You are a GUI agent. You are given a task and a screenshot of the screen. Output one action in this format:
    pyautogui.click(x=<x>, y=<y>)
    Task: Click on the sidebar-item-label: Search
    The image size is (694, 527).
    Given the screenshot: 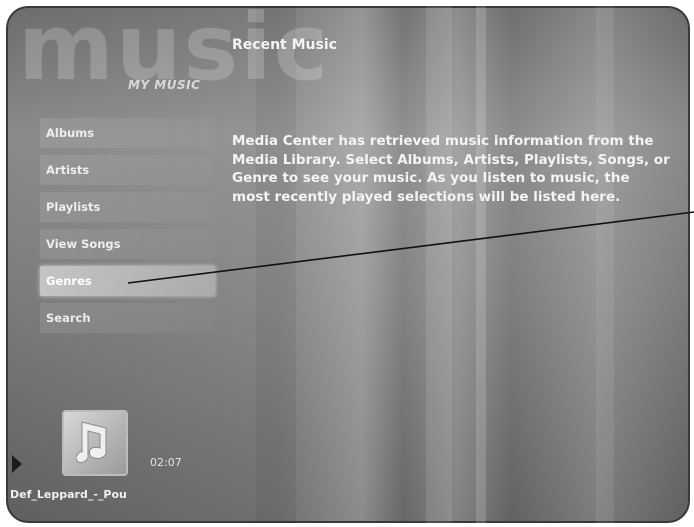 What is the action you would take?
    pyautogui.click(x=68, y=318)
    